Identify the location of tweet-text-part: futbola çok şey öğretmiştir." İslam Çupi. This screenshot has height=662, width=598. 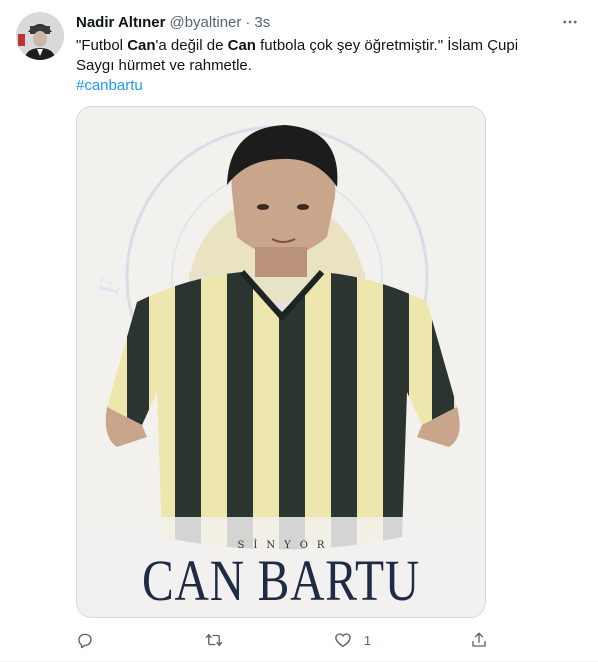
(387, 45).